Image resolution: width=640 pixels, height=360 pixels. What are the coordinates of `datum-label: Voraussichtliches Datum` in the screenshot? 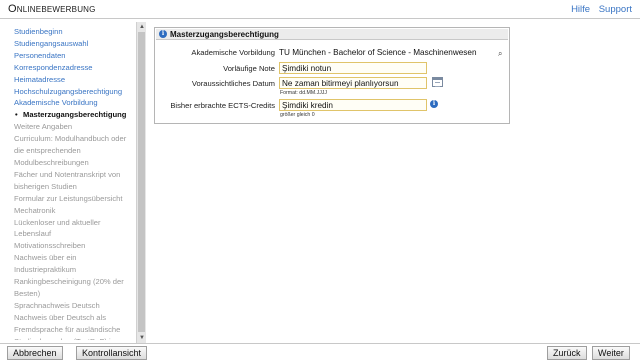 It's located at (233, 83).